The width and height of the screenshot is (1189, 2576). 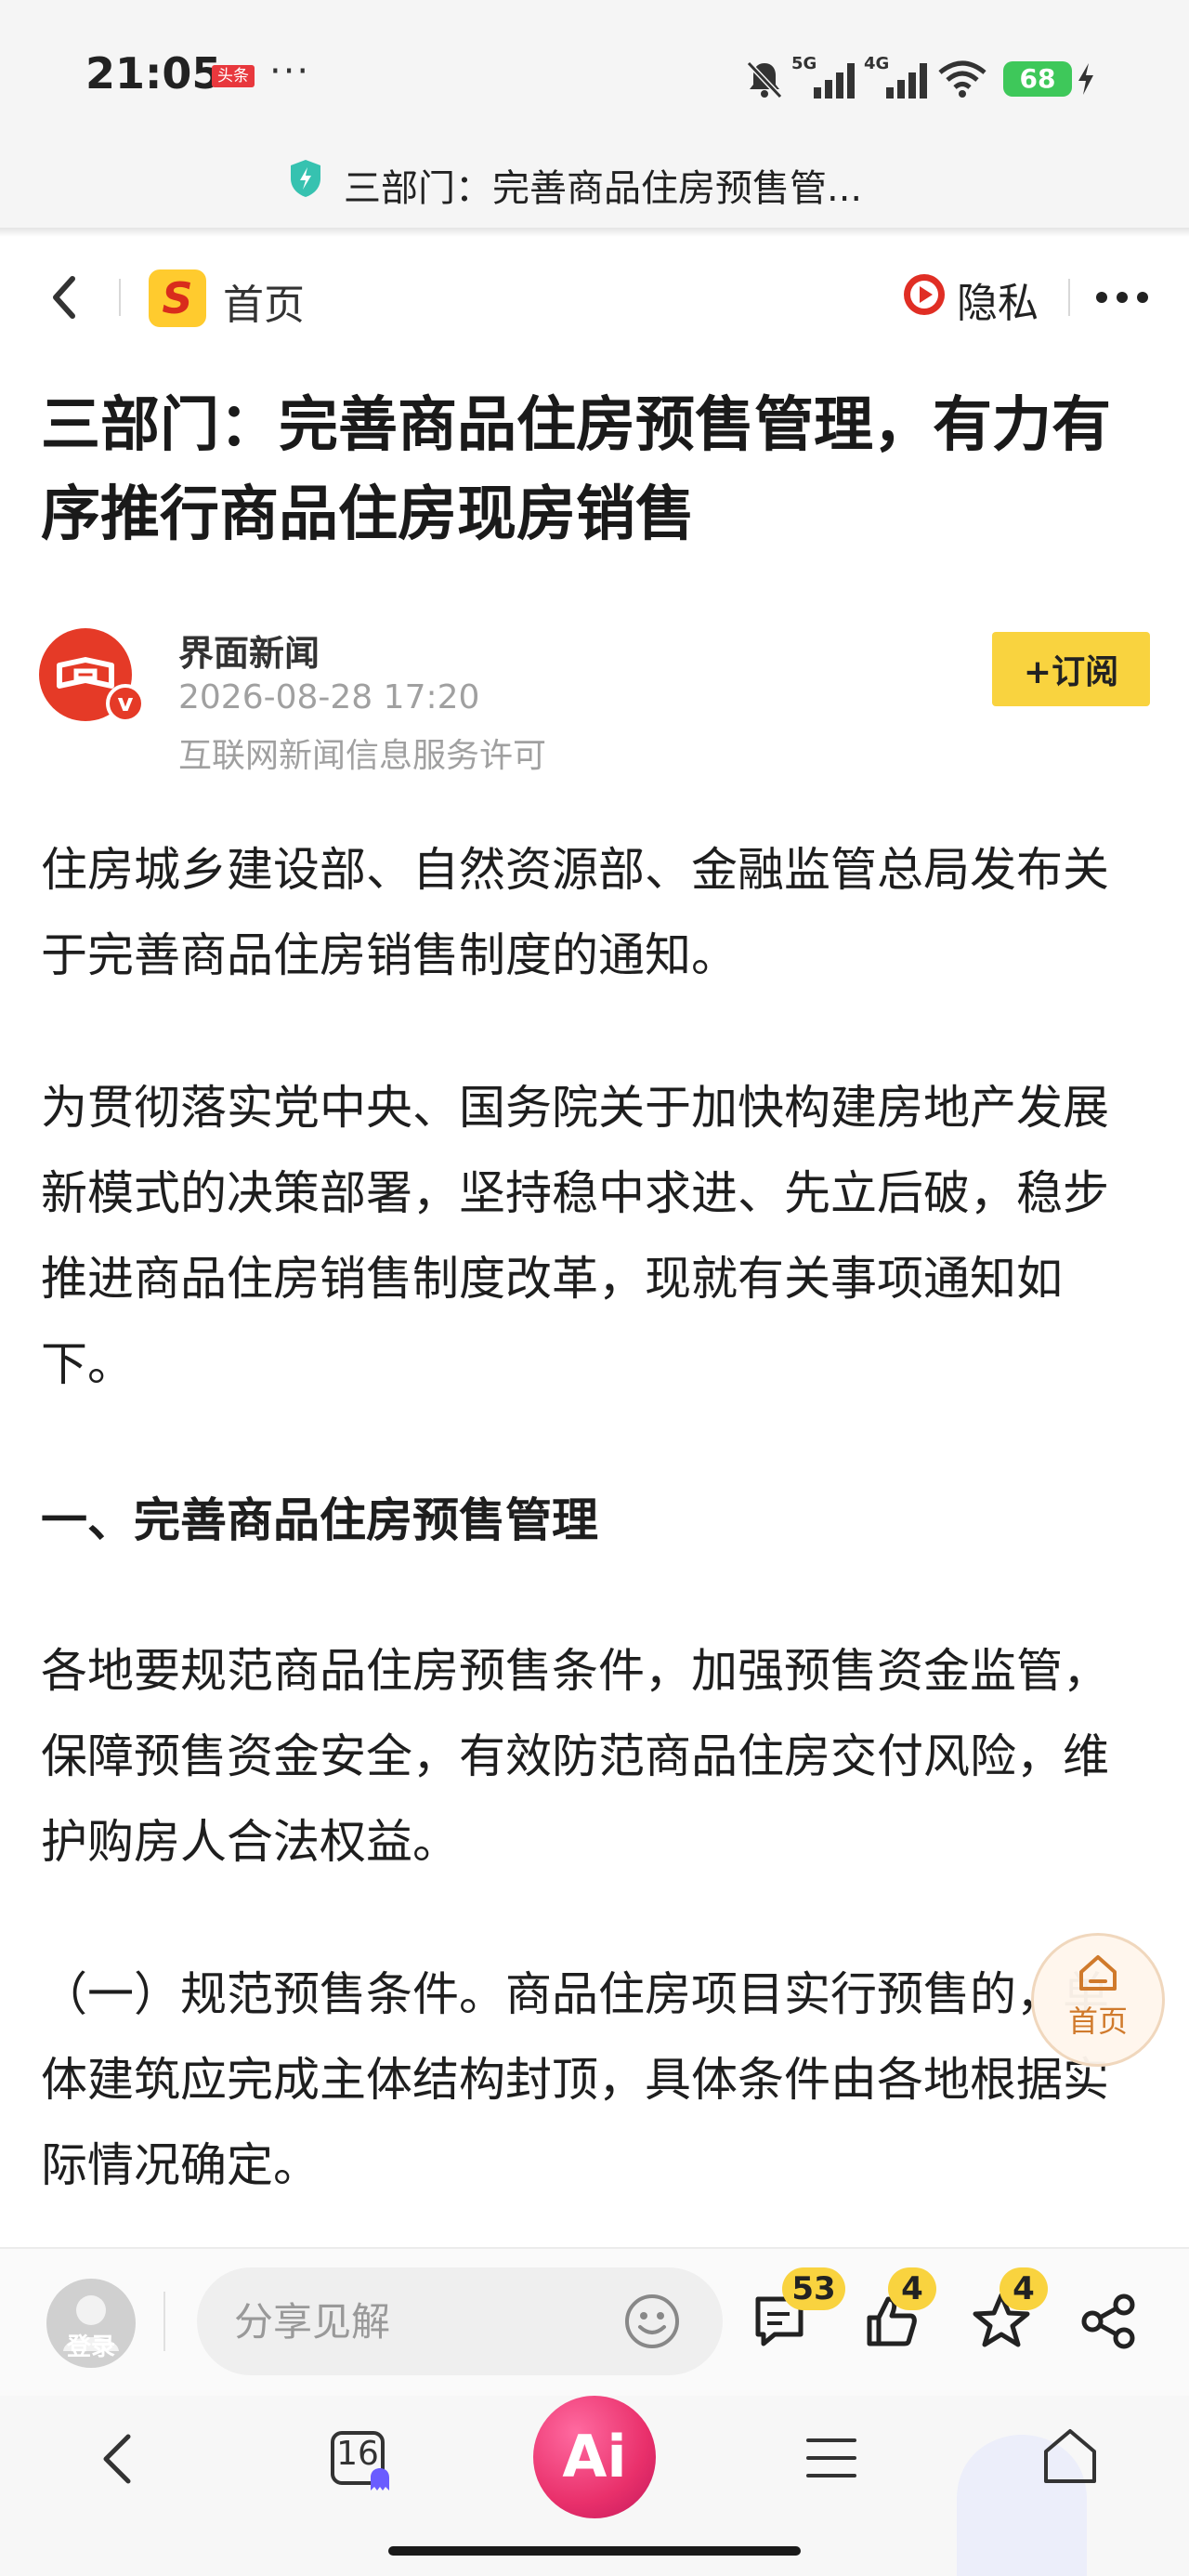 I want to click on publish-time: 2026-08-28 17:20, so click(x=329, y=697).